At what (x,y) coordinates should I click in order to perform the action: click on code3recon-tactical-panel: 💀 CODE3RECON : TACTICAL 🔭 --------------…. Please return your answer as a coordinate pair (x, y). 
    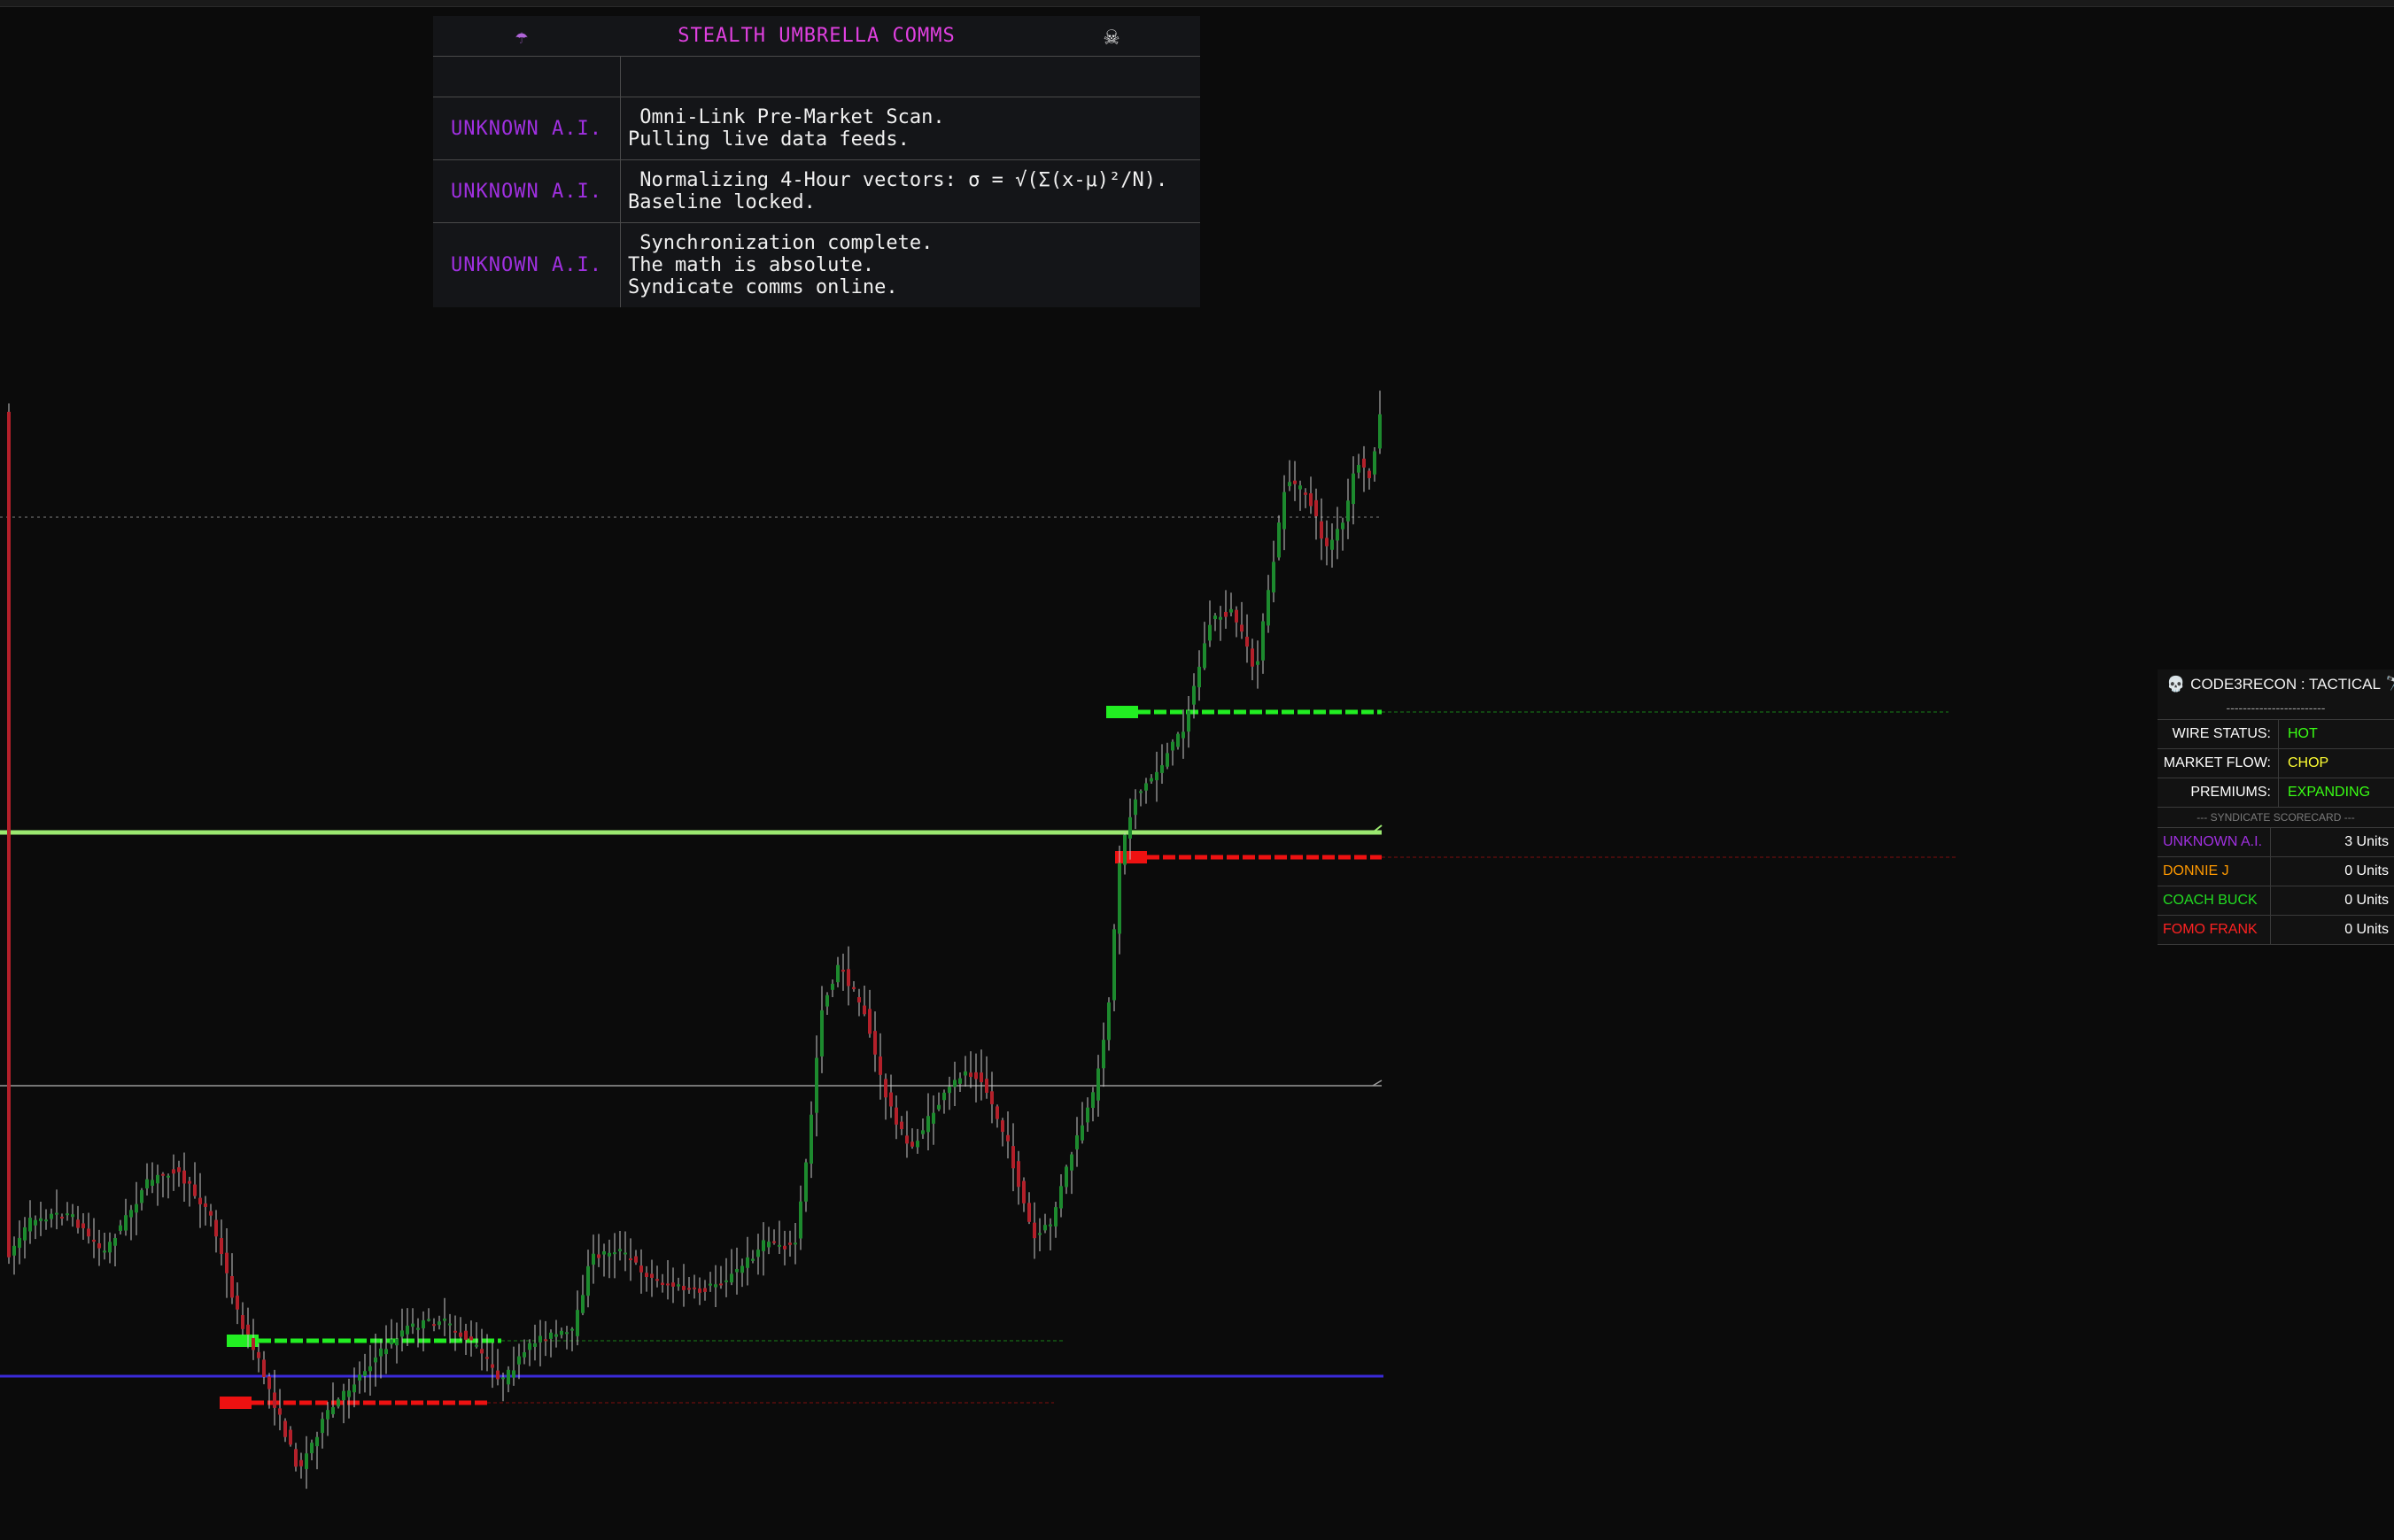
    Looking at the image, I should click on (2276, 807).